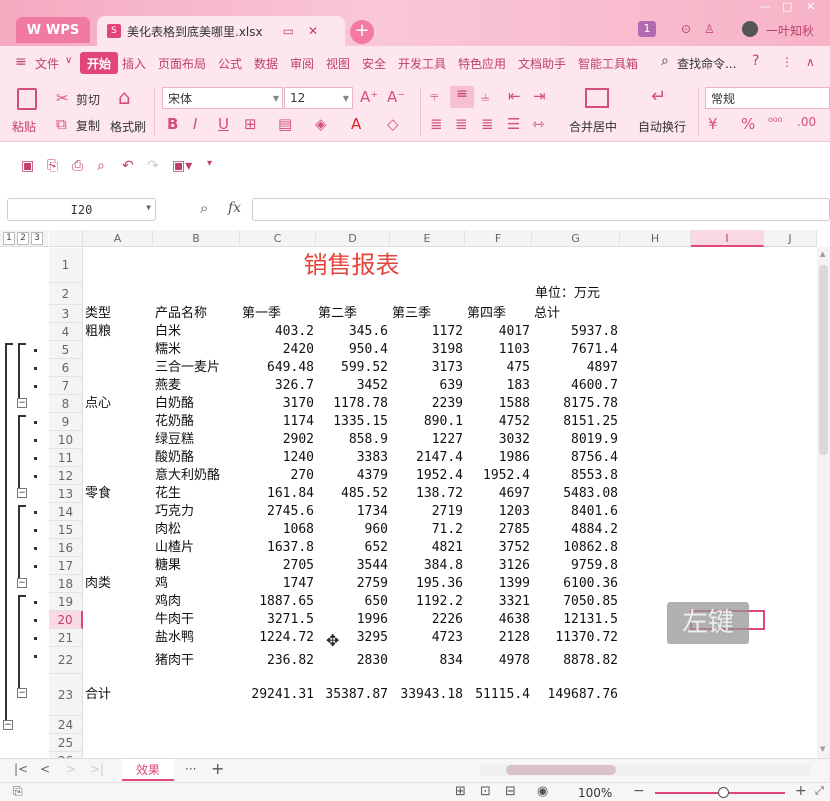 The height and width of the screenshot is (801, 830). What do you see at coordinates (196, 476) in the screenshot?
I see `cell-b12: 意大利奶酪` at bounding box center [196, 476].